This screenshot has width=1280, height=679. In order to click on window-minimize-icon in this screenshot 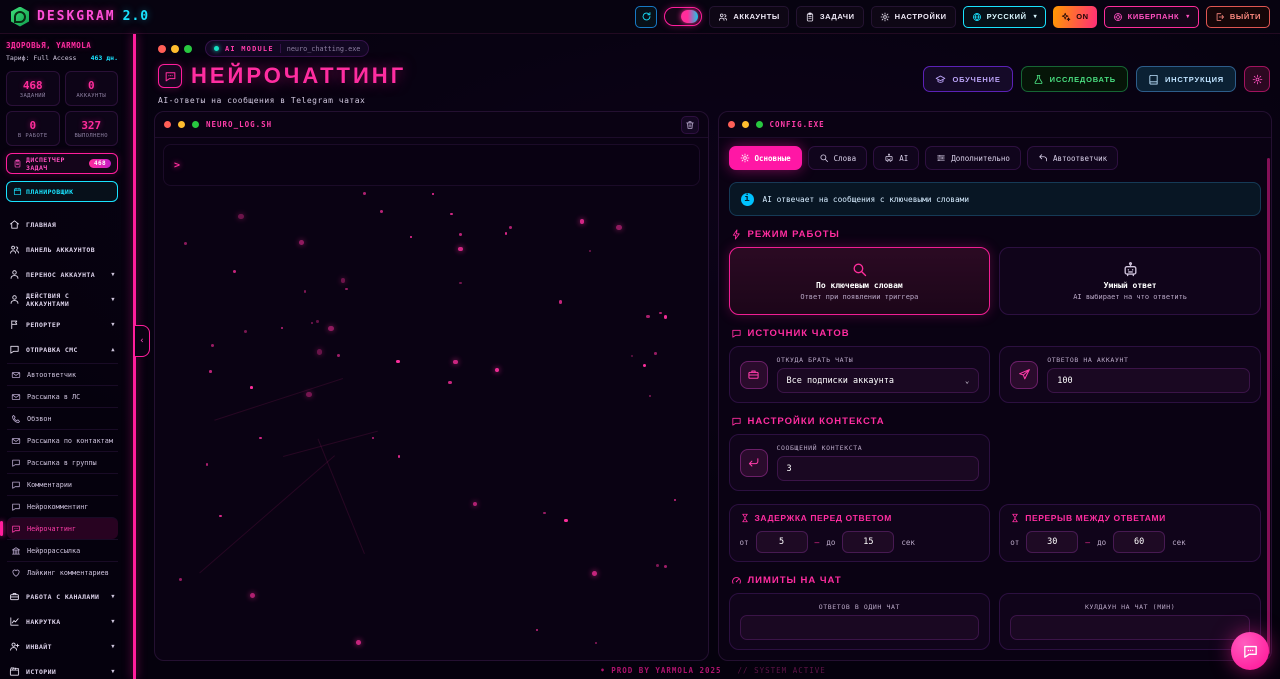, I will do `click(745, 124)`.